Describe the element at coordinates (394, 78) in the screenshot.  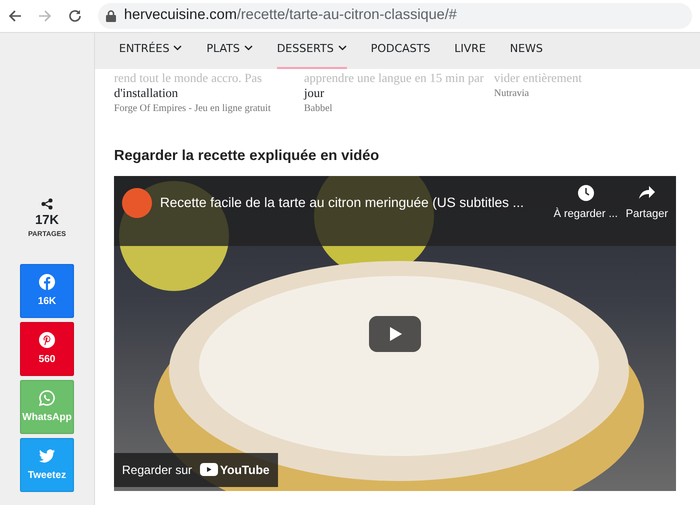
I see `ad-teaser-text: apprendre une langue en 15 min par` at that location.